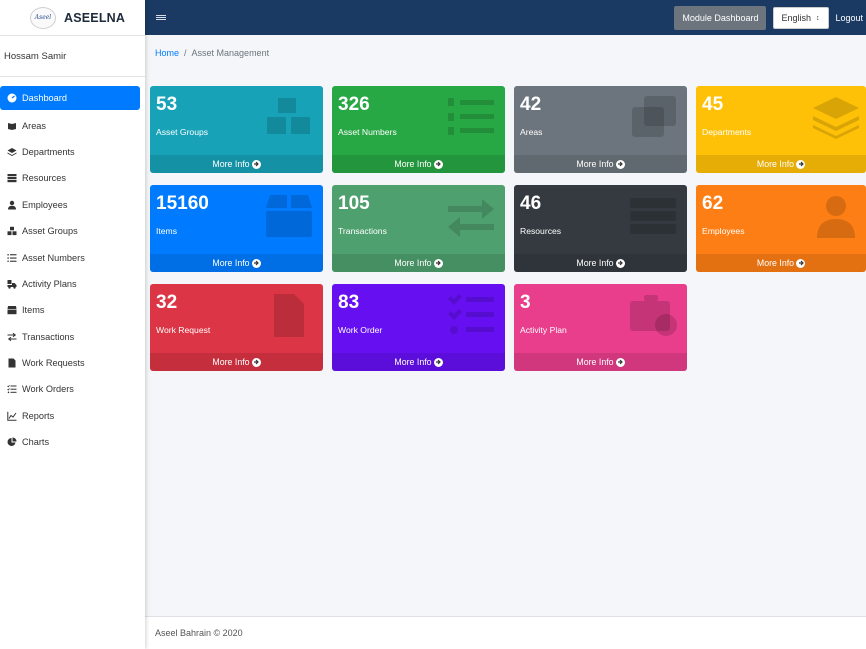 The height and width of the screenshot is (649, 866). Describe the element at coordinates (713, 104) in the screenshot. I see `card-value: 45` at that location.